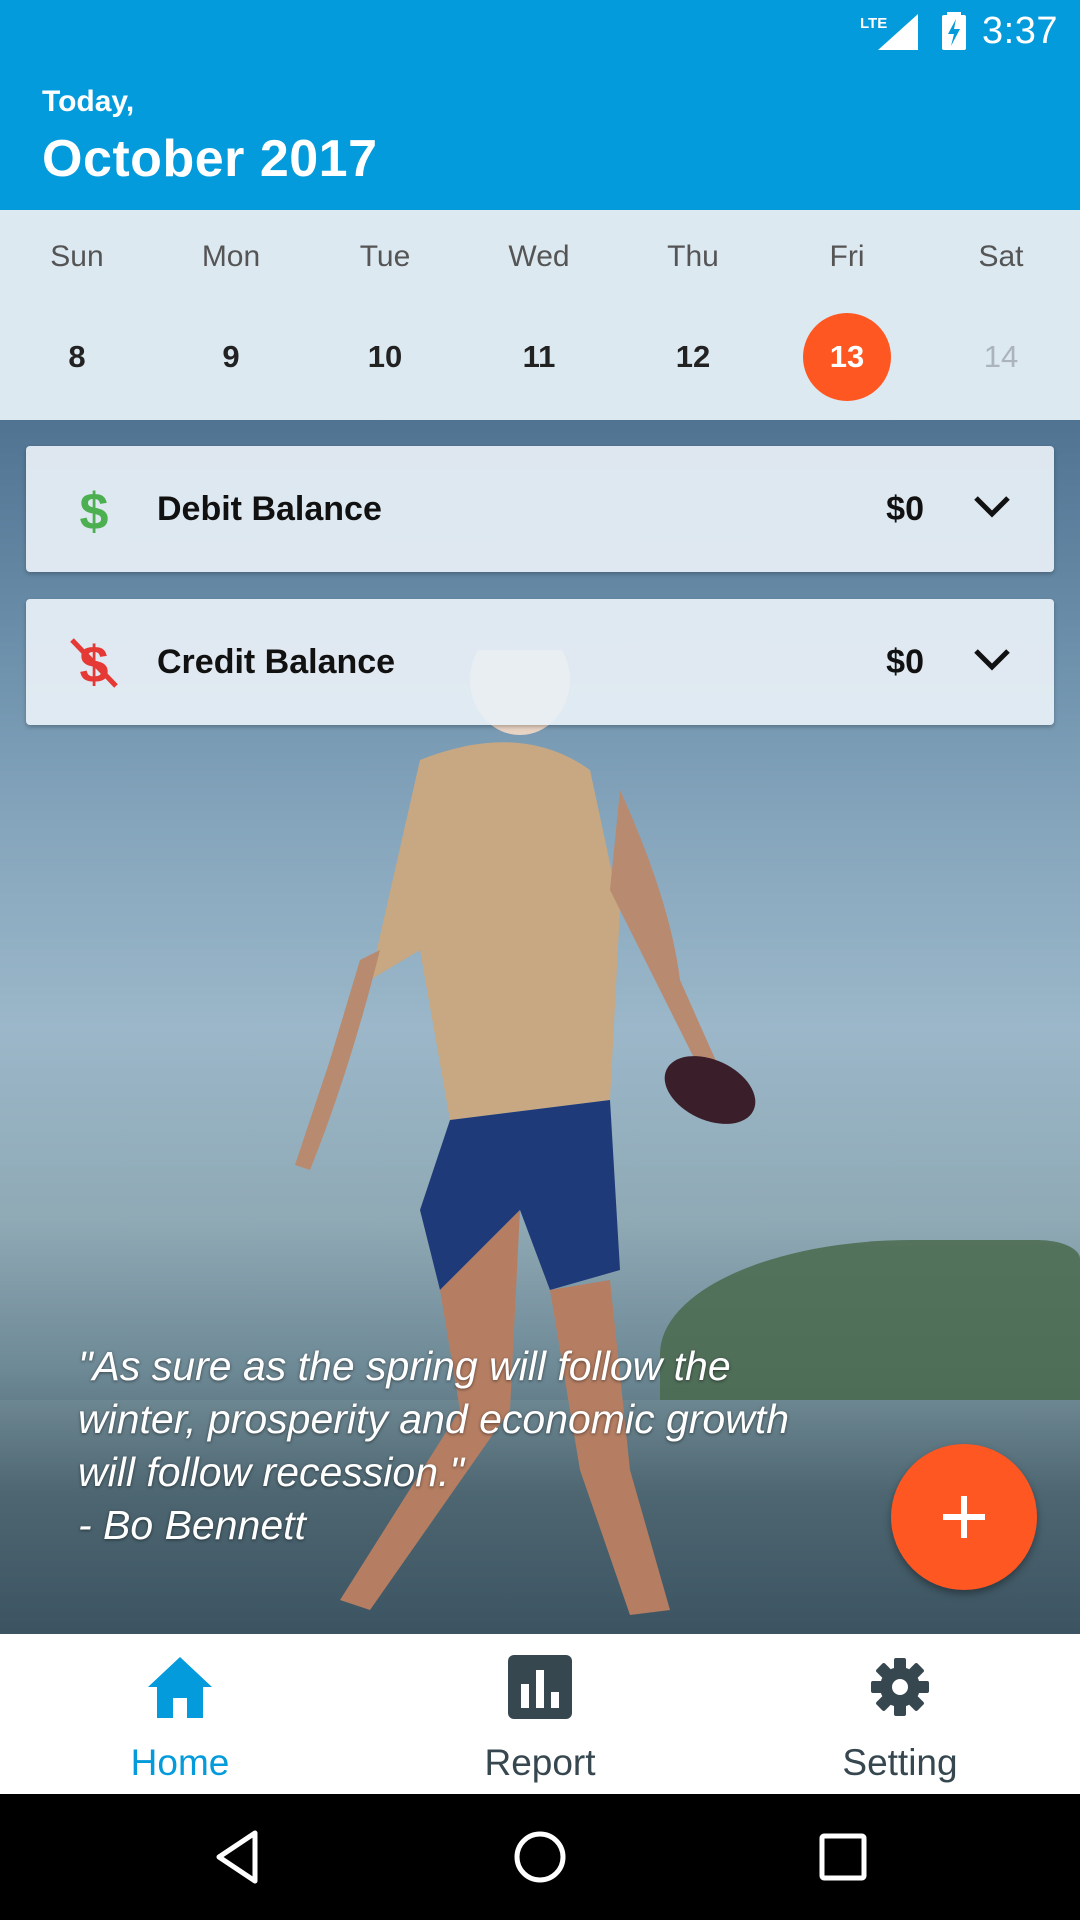 This screenshot has height=1920, width=1080. Describe the element at coordinates (231, 315) in the screenshot. I see `day-mon: Mon 9` at that location.